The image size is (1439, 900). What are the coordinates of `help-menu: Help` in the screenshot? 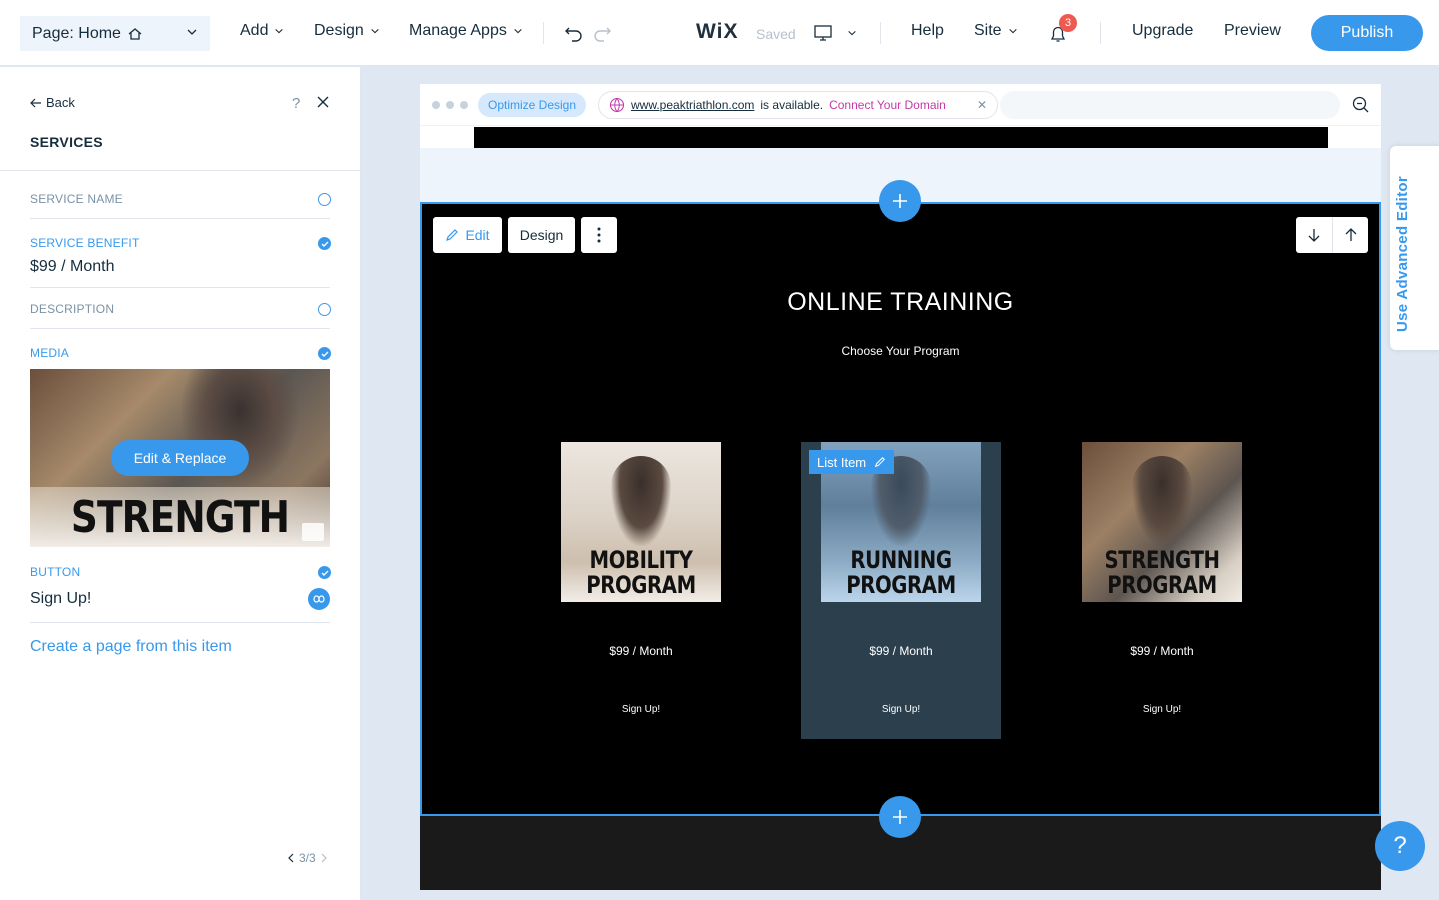 It's located at (927, 31).